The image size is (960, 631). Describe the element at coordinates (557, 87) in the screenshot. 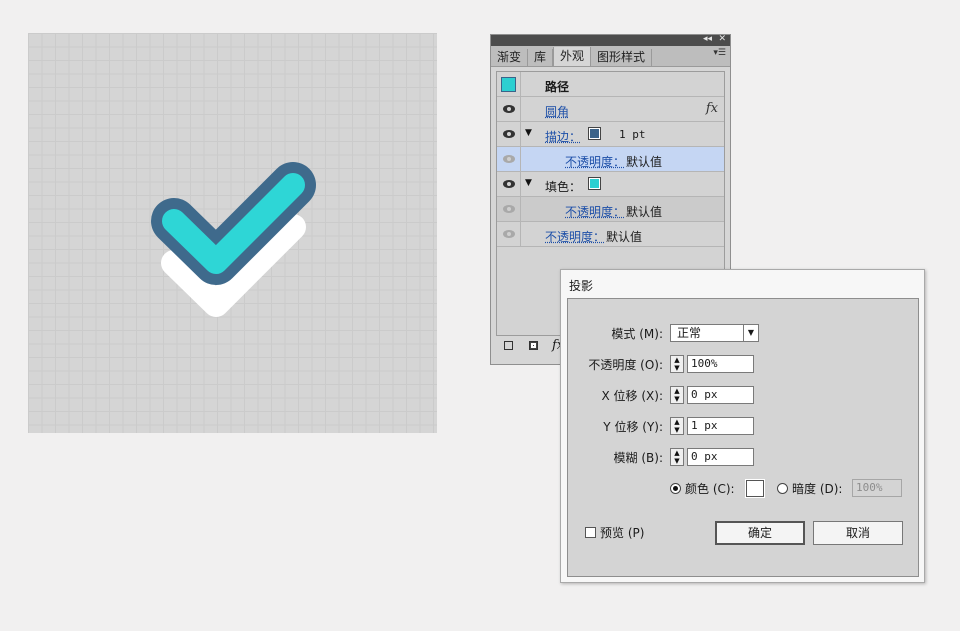

I see `path-header: 路径` at that location.